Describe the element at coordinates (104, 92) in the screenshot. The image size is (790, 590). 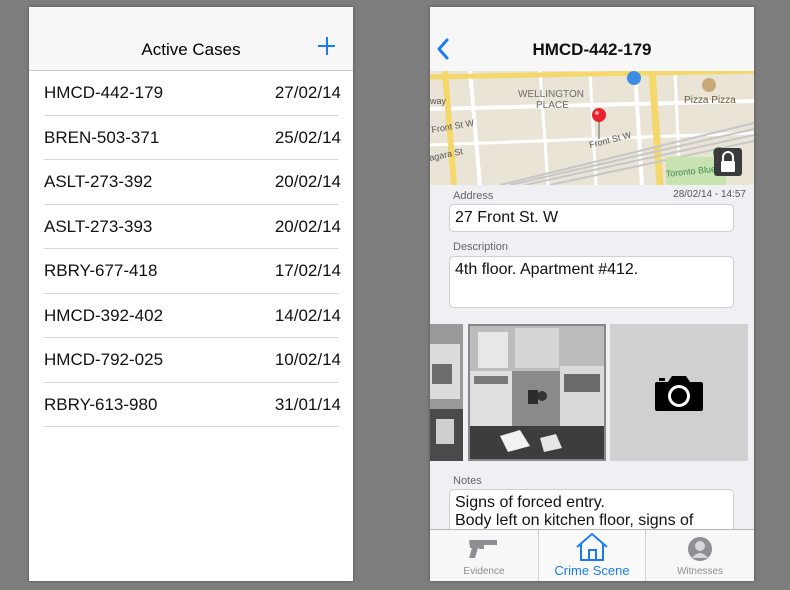
I see `case-id: HMCD-442-179` at that location.